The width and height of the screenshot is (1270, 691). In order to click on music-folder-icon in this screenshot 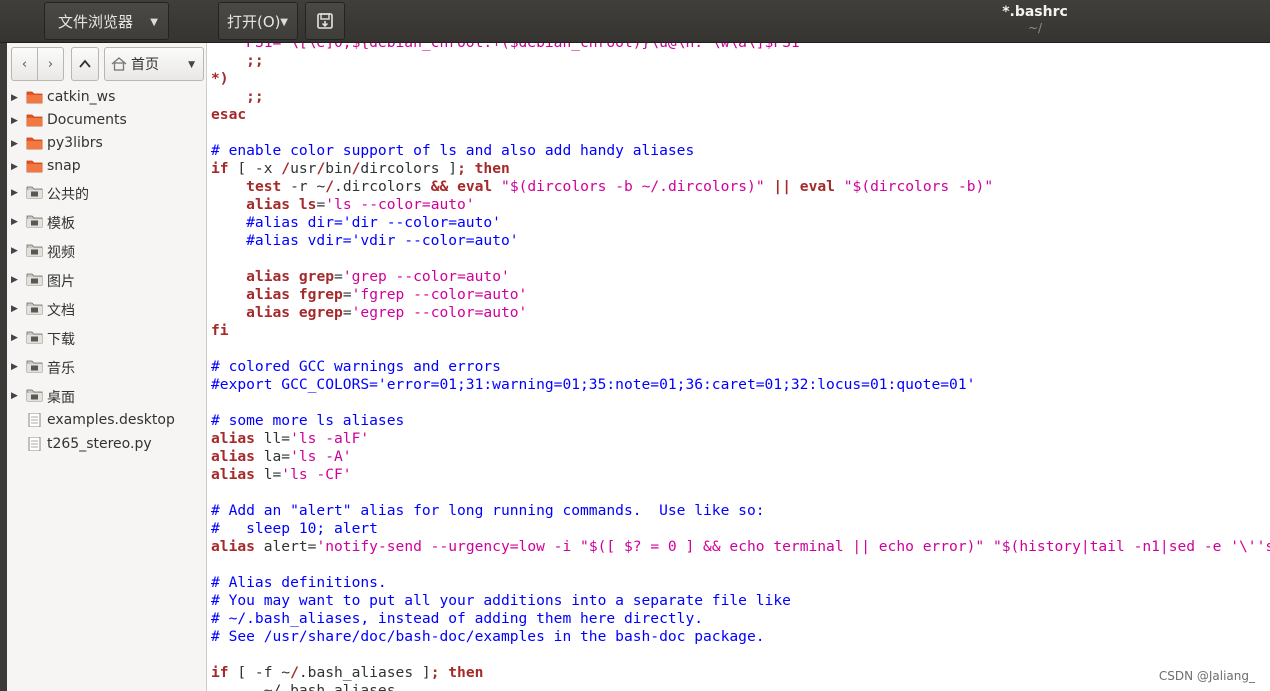, I will do `click(34, 366)`.